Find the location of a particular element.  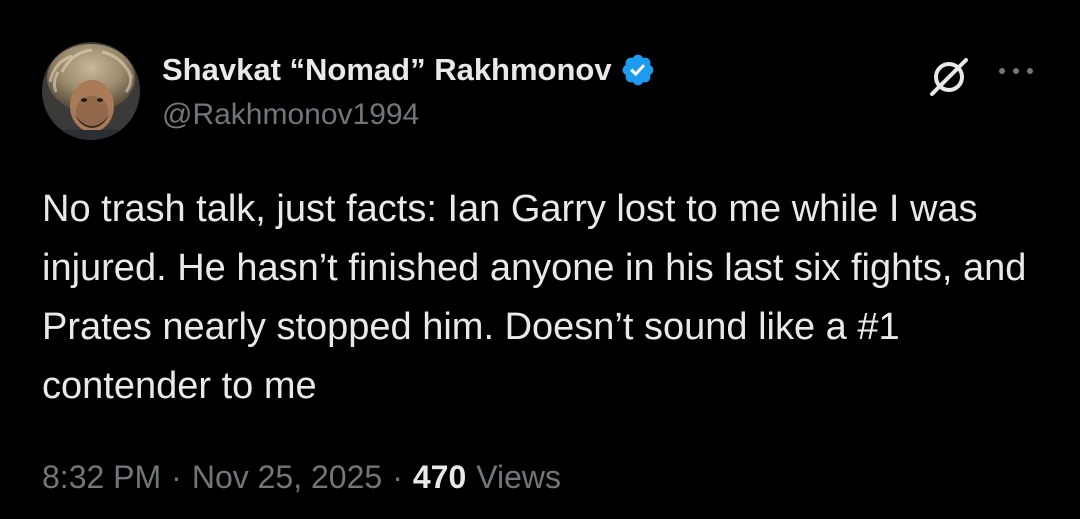

author-name-row: Shavkat “Nomad” Rakhmonov is located at coordinates (409, 70).